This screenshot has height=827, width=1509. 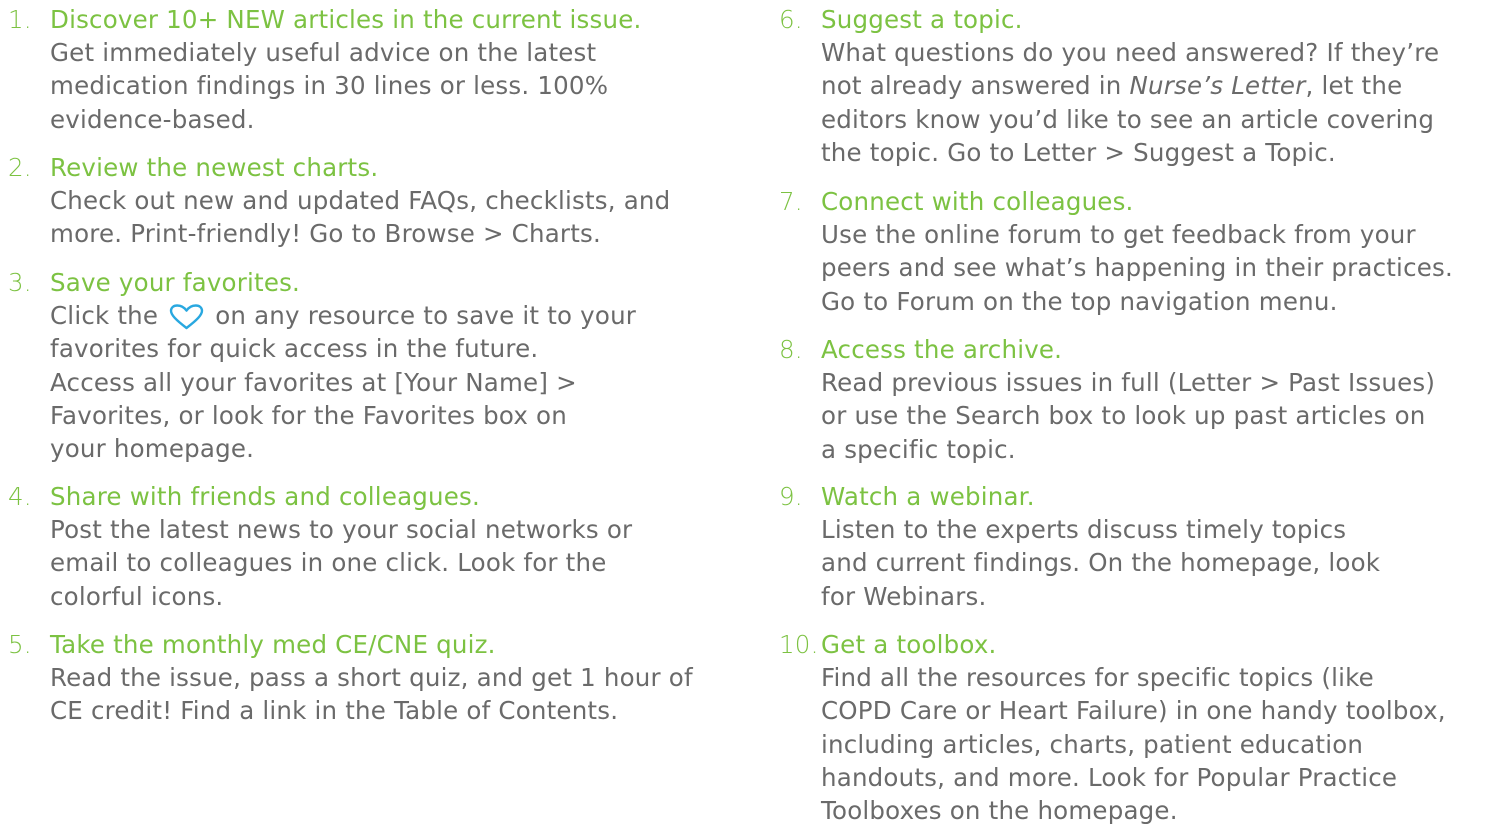 I want to click on item-number: 3., so click(x=20, y=282).